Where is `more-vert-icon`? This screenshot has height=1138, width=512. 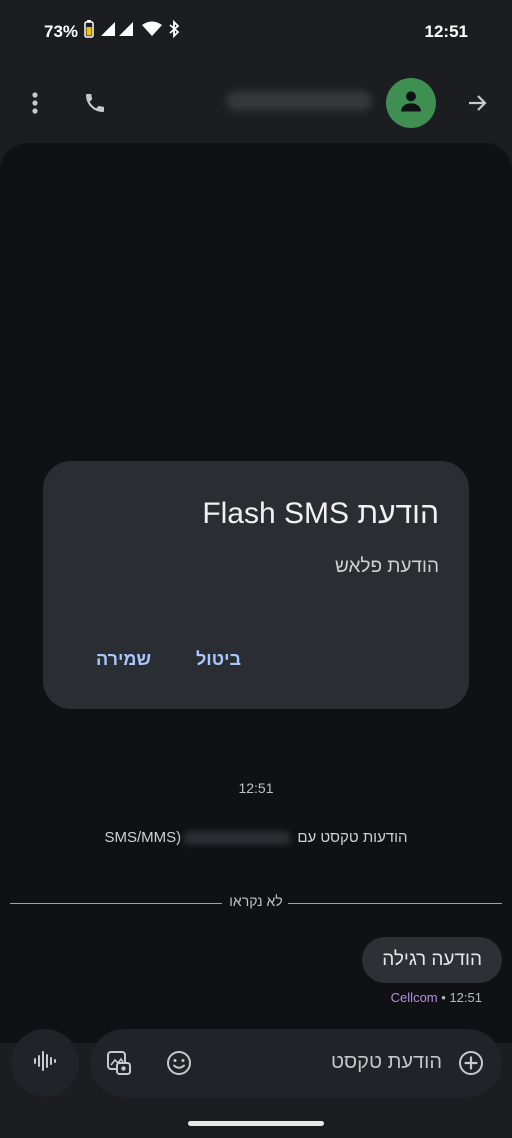
more-vert-icon is located at coordinates (35, 103).